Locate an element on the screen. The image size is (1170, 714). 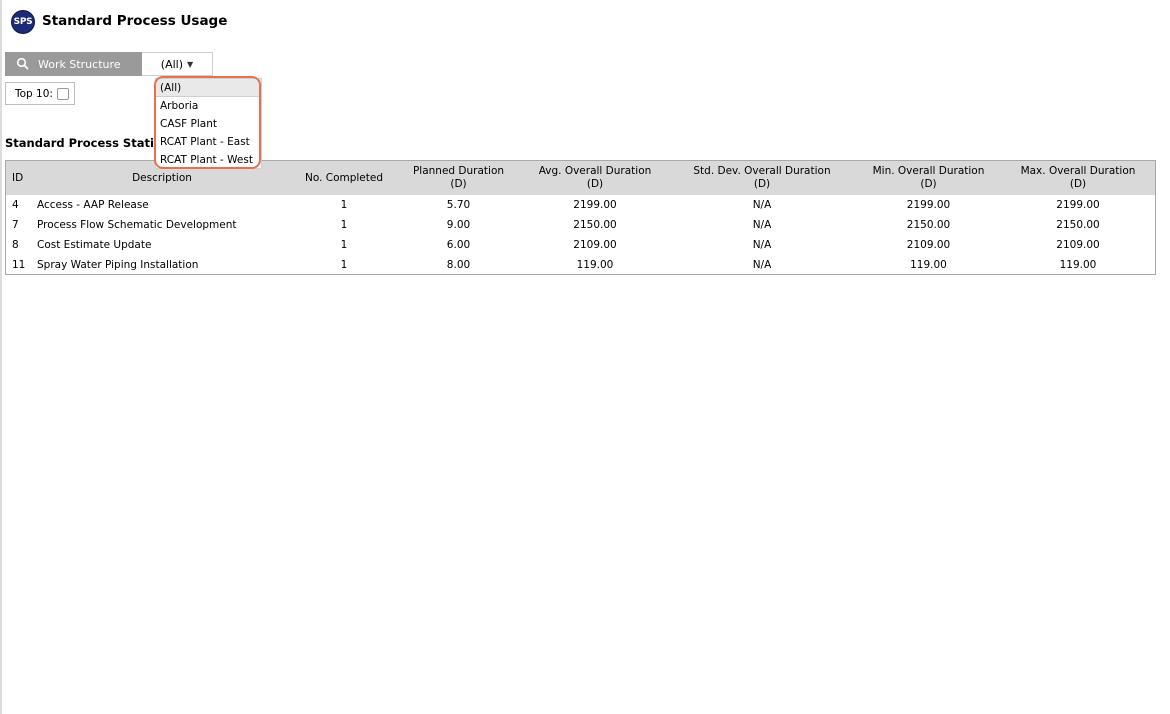
cell-avg: 2150.00 is located at coordinates (595, 225).